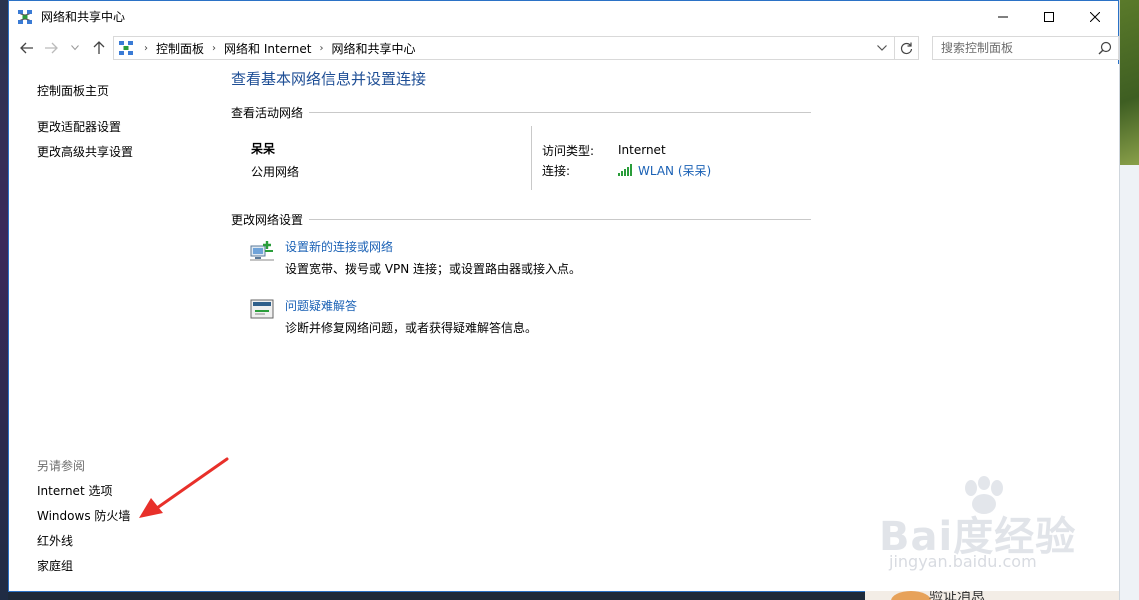 Image resolution: width=1139 pixels, height=600 pixels. Describe the element at coordinates (411, 328) in the screenshot. I see `troubleshoot-desc: 诊断并修复网络问题，或者获得疑难解答信息。` at that location.